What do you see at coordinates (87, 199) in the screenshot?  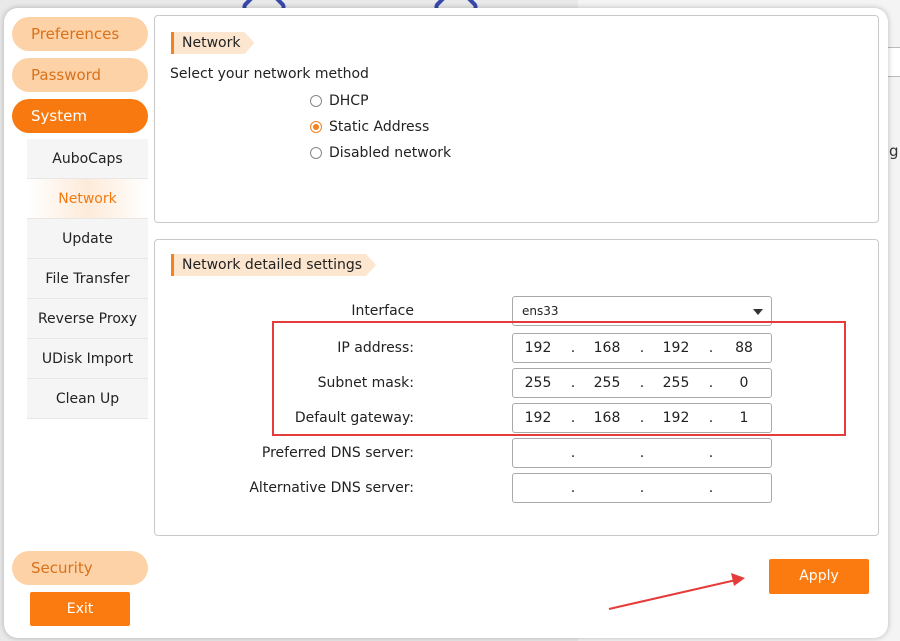 I see `subnav-item-network: Network` at bounding box center [87, 199].